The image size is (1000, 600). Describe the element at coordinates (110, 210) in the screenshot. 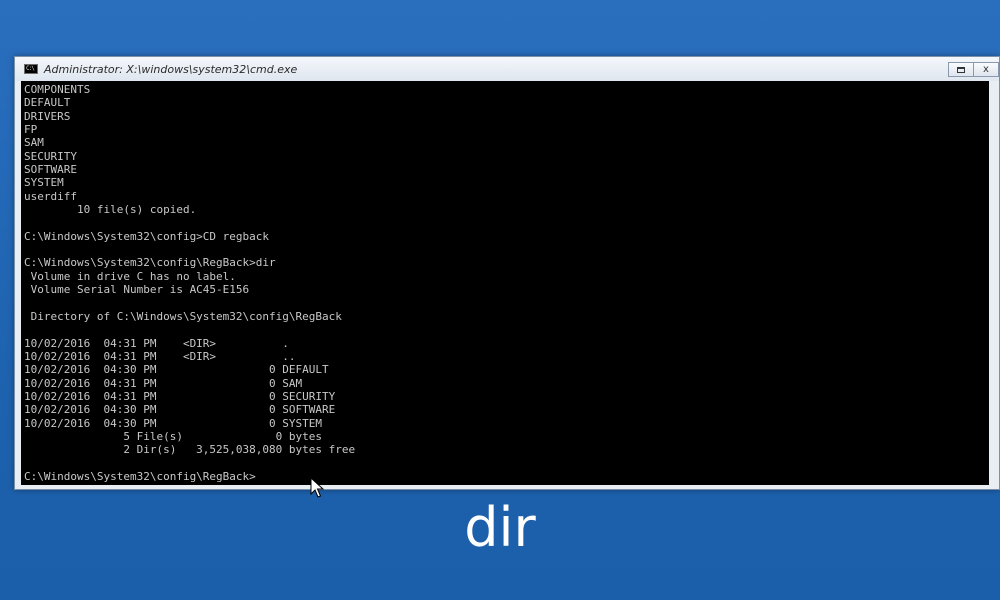

I see `console-line: 10 file(s) copied.` at that location.